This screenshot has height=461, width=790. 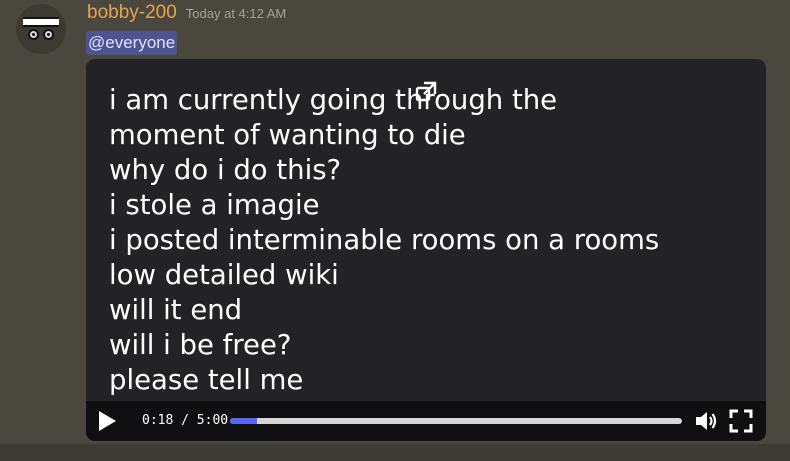 What do you see at coordinates (333, 100) in the screenshot?
I see `video-line: i am currently going through the` at bounding box center [333, 100].